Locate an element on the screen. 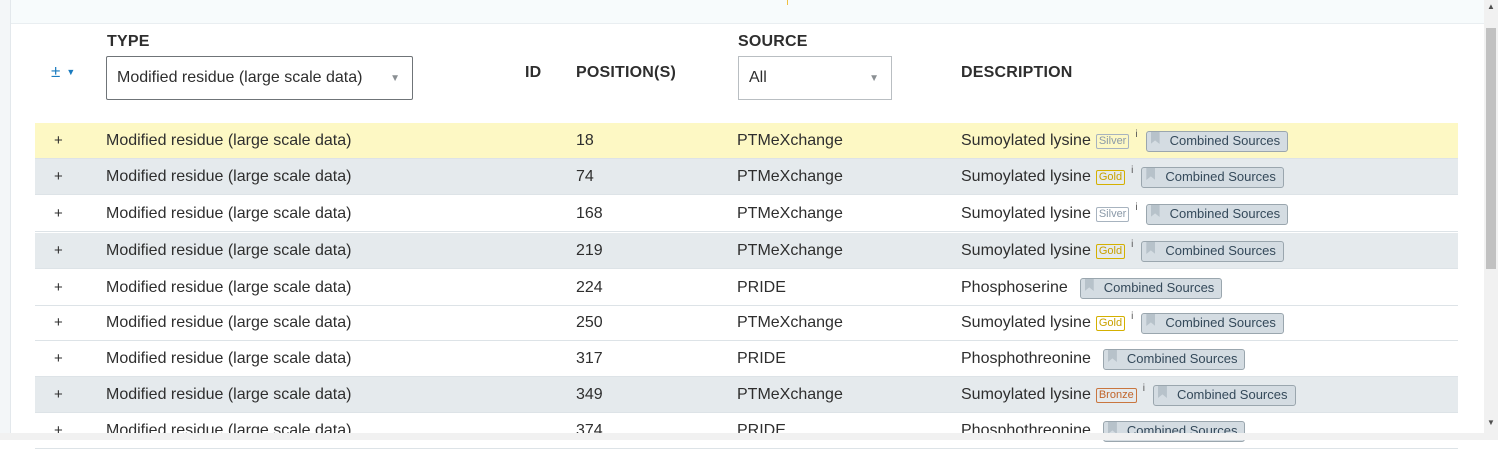 The height and width of the screenshot is (449, 1498). description-text: Phosphothreonine is located at coordinates (1026, 430).